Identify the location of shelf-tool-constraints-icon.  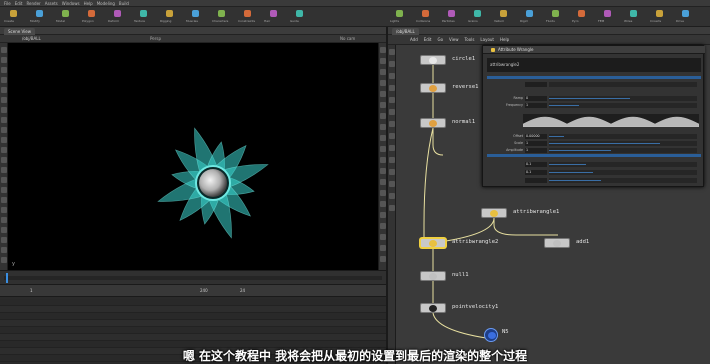
(247, 13).